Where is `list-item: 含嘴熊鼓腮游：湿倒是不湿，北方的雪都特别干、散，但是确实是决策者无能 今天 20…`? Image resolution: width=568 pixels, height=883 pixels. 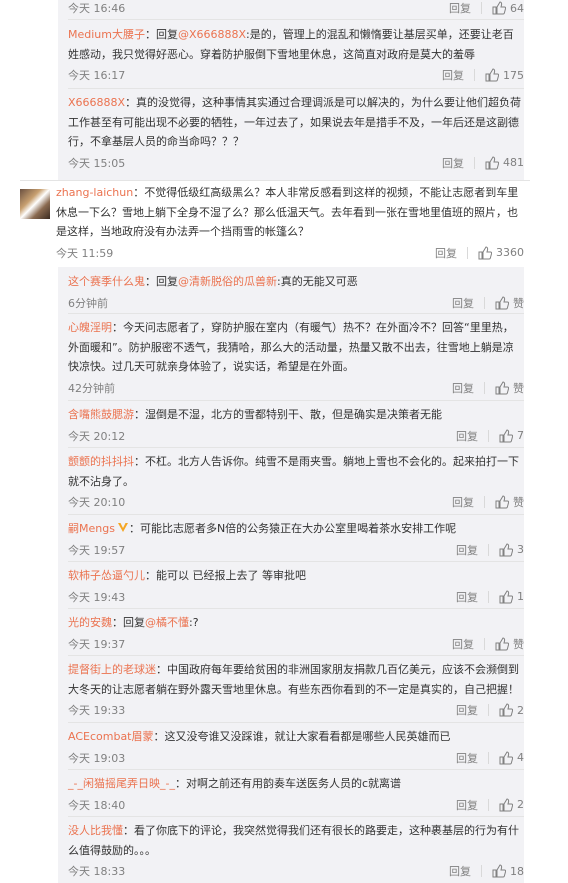
list-item: 含嘴熊鼓腮游：湿倒是不湿，北方的雪都特别干、散，但是确实是决策者无能 今天 20… is located at coordinates (296, 424).